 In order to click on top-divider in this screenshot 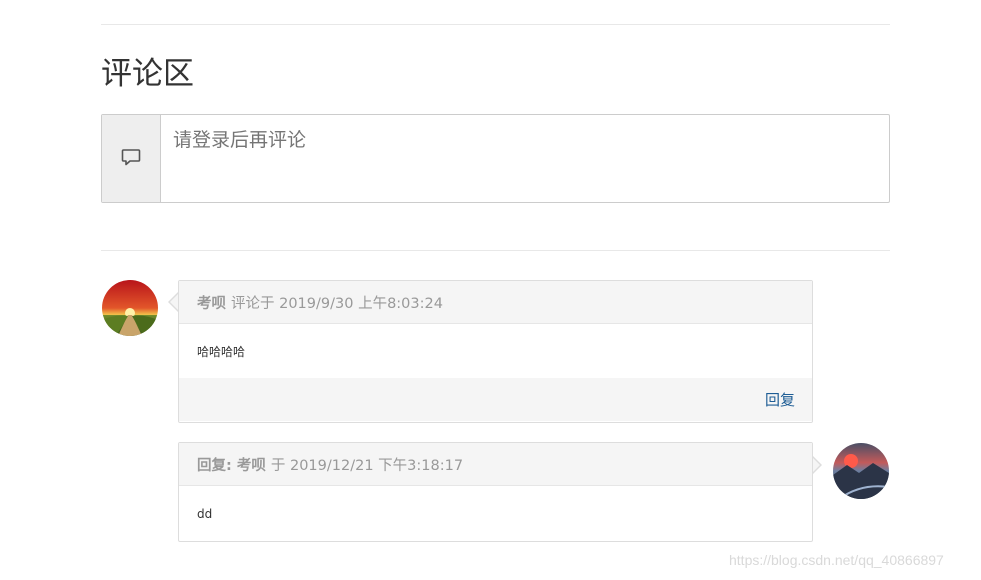, I will do `click(495, 24)`.